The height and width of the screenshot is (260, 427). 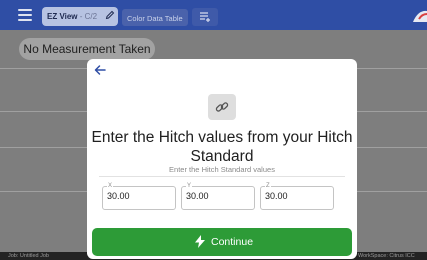 I want to click on add-tab-icon, so click(x=205, y=17).